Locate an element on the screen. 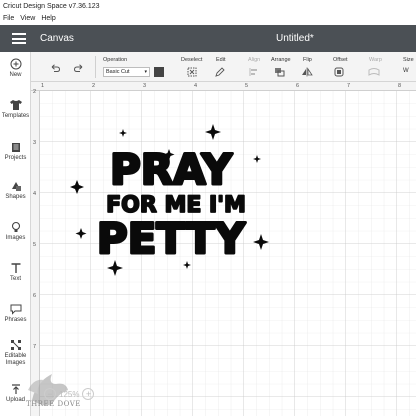  zoom-control: − 125% + is located at coordinates (69, 394).